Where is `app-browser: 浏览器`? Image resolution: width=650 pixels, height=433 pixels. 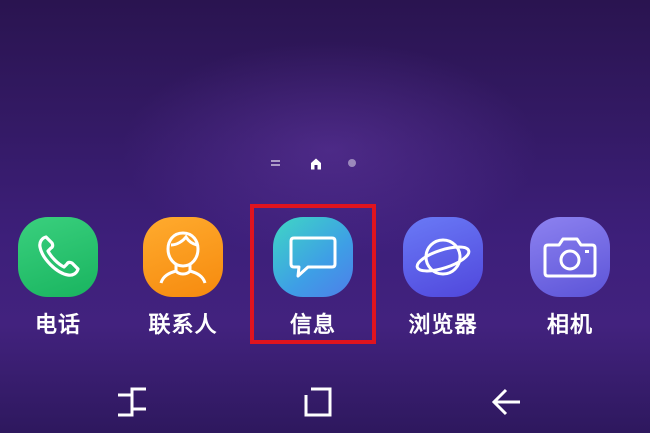 app-browser: 浏览器 is located at coordinates (443, 275).